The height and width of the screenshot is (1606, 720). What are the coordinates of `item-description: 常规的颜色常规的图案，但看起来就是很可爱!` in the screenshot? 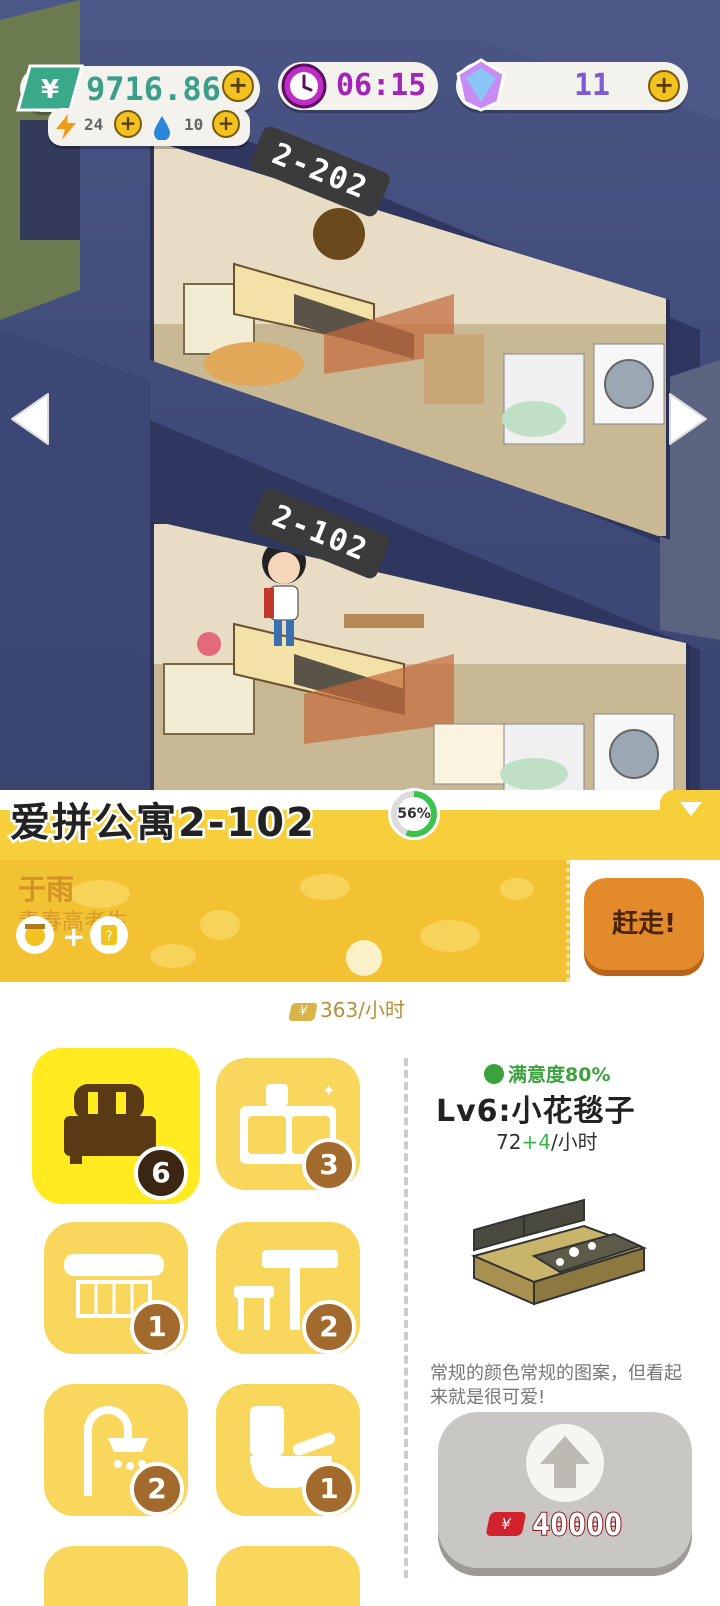 It's located at (556, 1385).